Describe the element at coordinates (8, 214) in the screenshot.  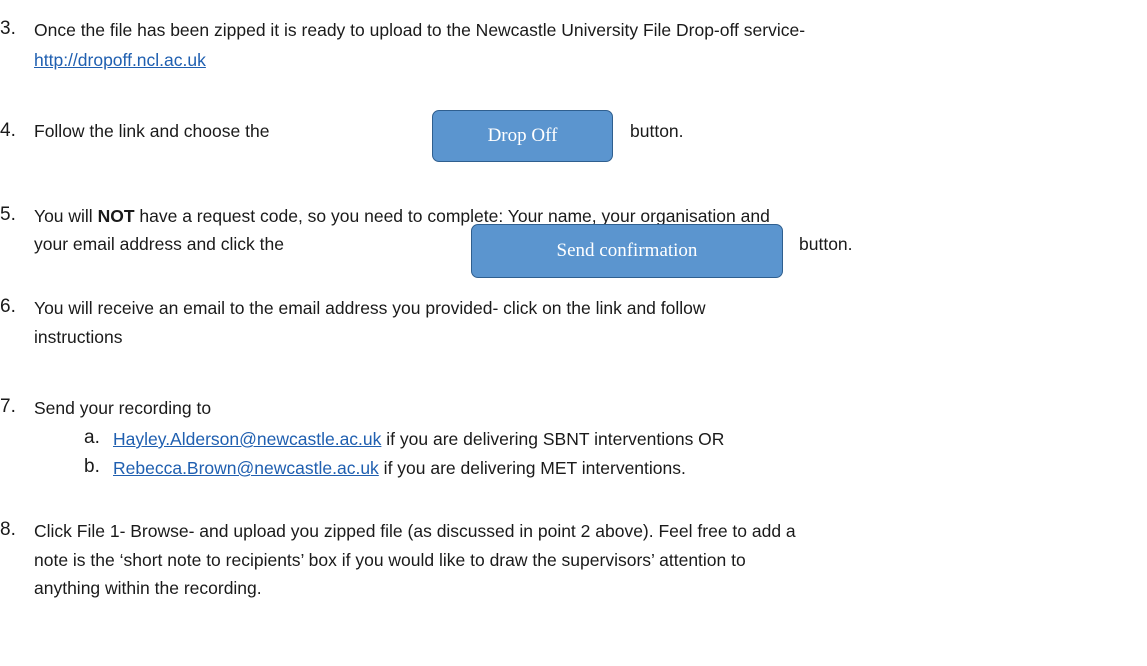
I see `step-5-number: 5.` at that location.